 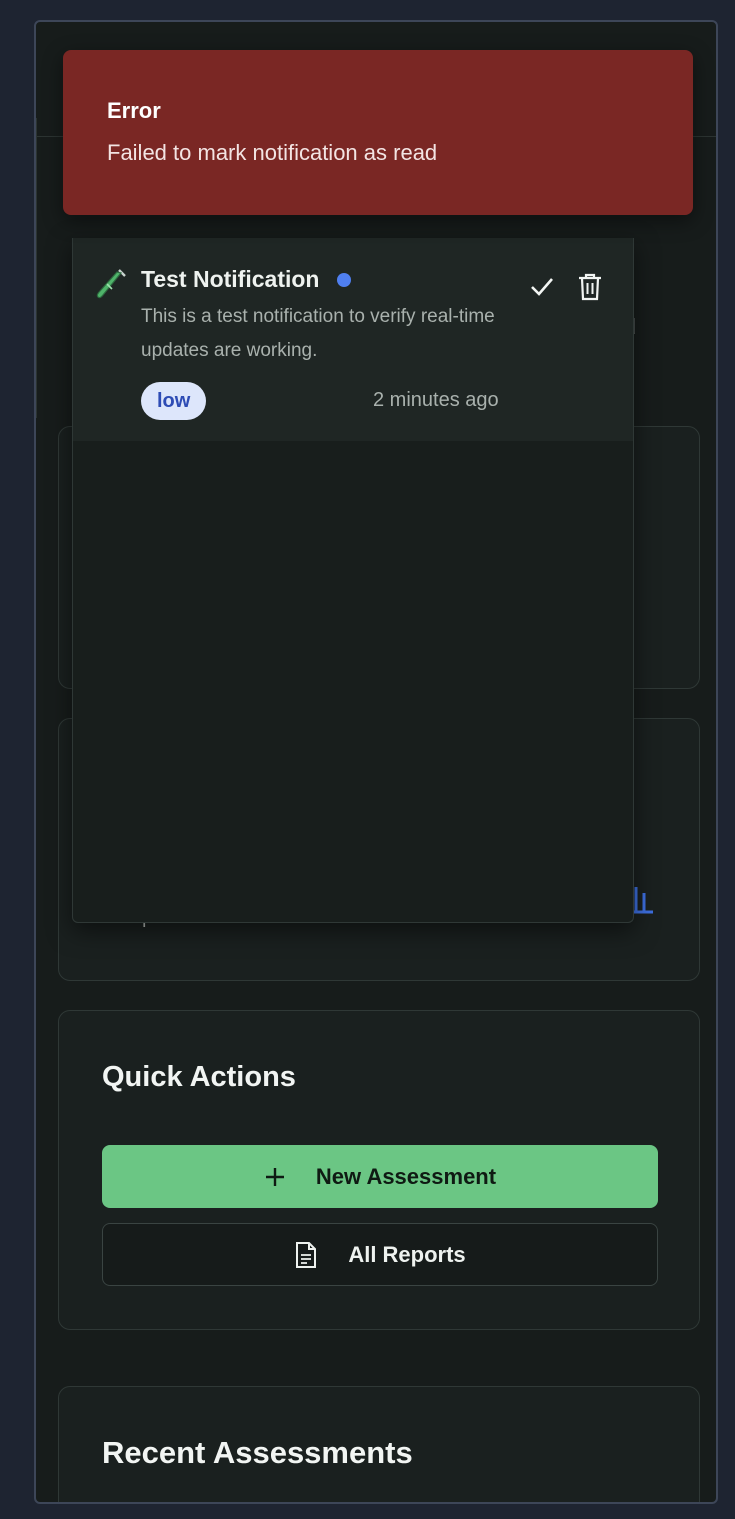 I want to click on welcome-panel-edge, so click(x=47, y=268).